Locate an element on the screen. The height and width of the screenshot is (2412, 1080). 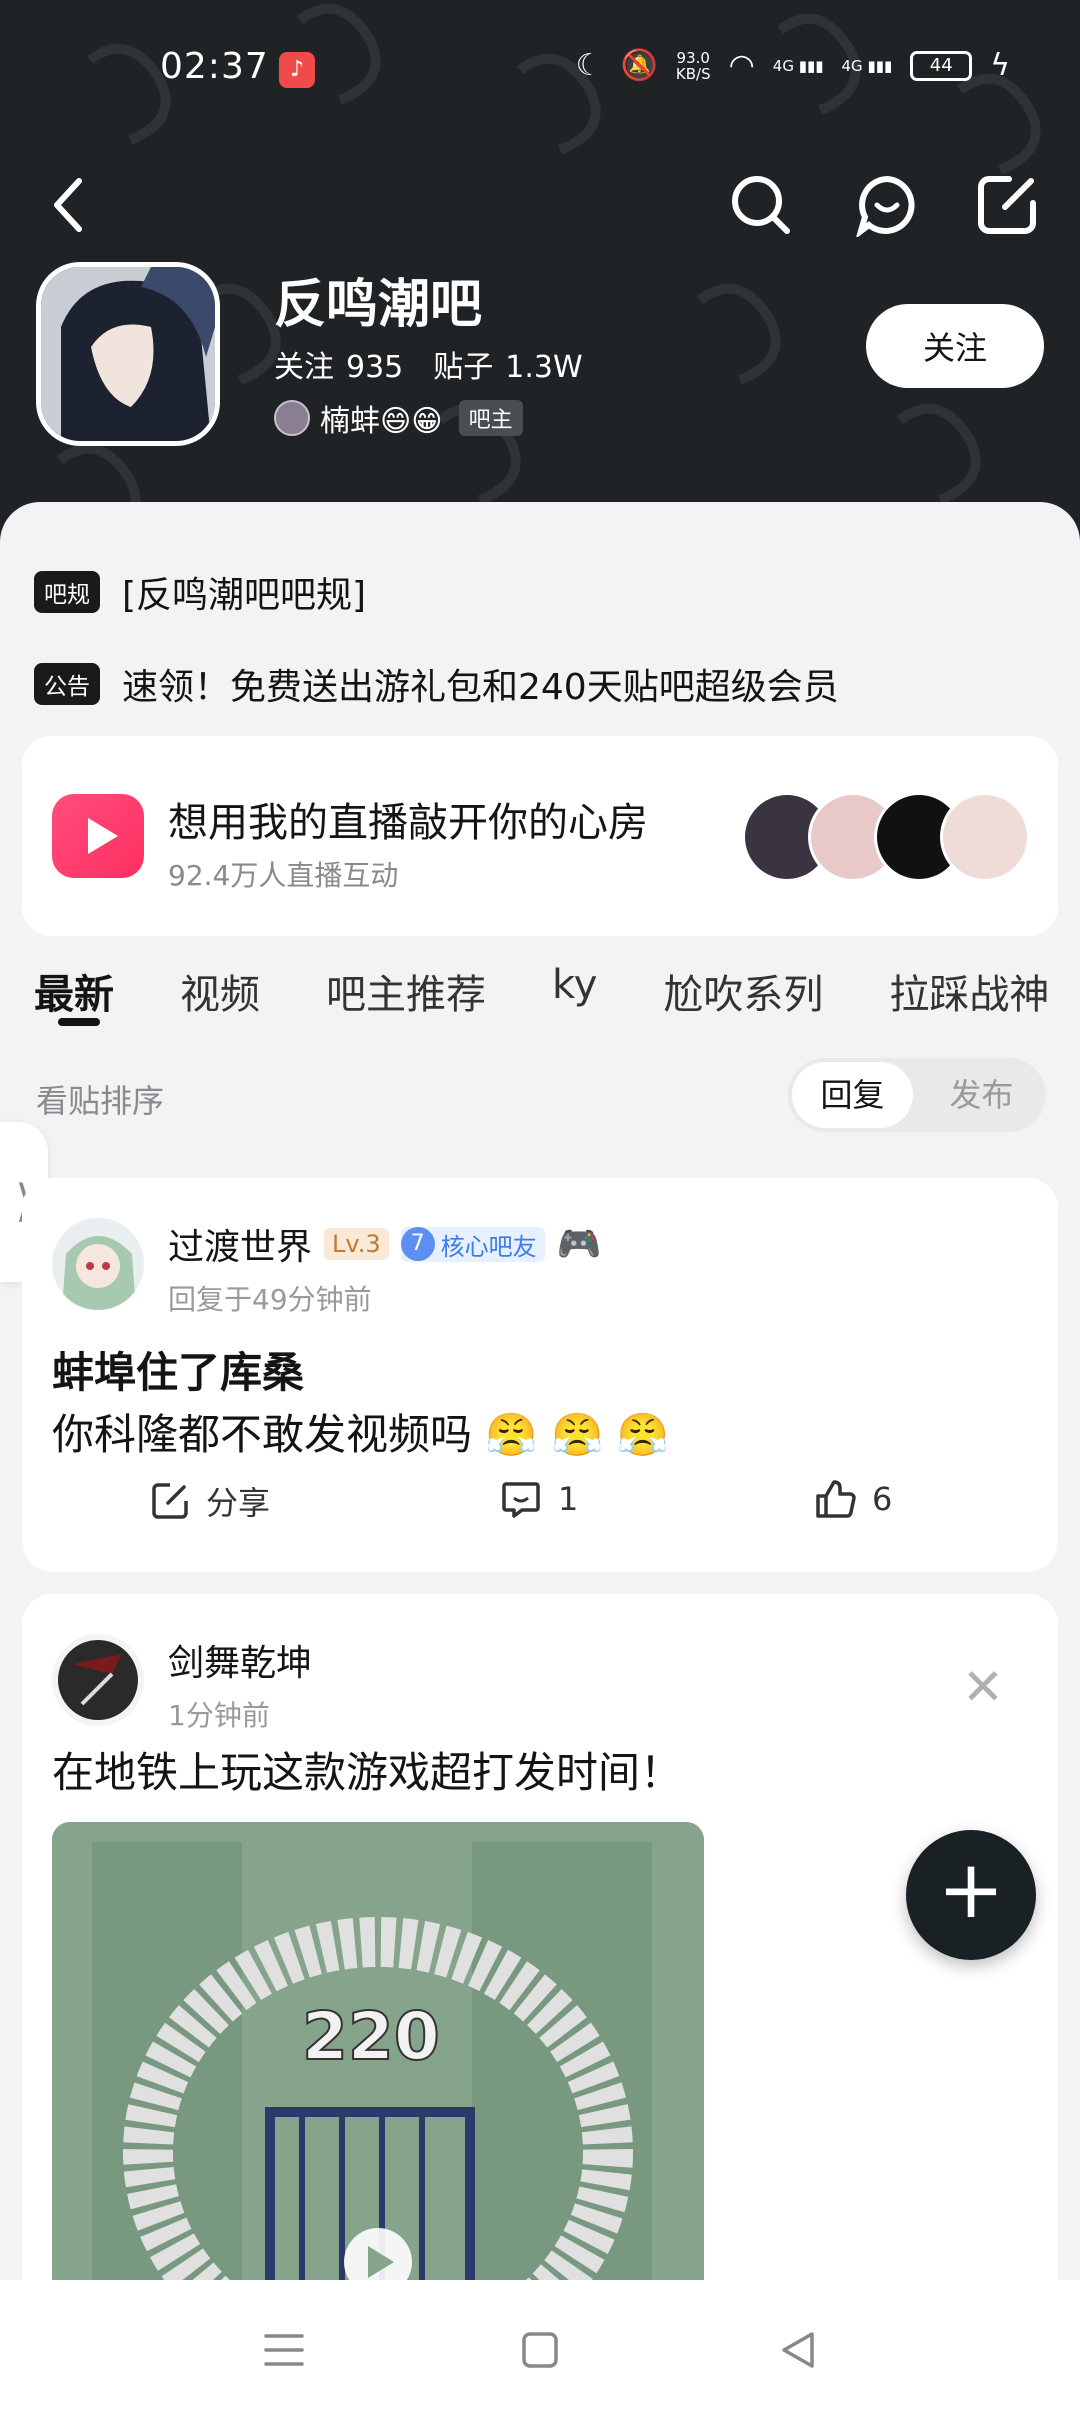
tab-ky: ky is located at coordinates (574, 1002).